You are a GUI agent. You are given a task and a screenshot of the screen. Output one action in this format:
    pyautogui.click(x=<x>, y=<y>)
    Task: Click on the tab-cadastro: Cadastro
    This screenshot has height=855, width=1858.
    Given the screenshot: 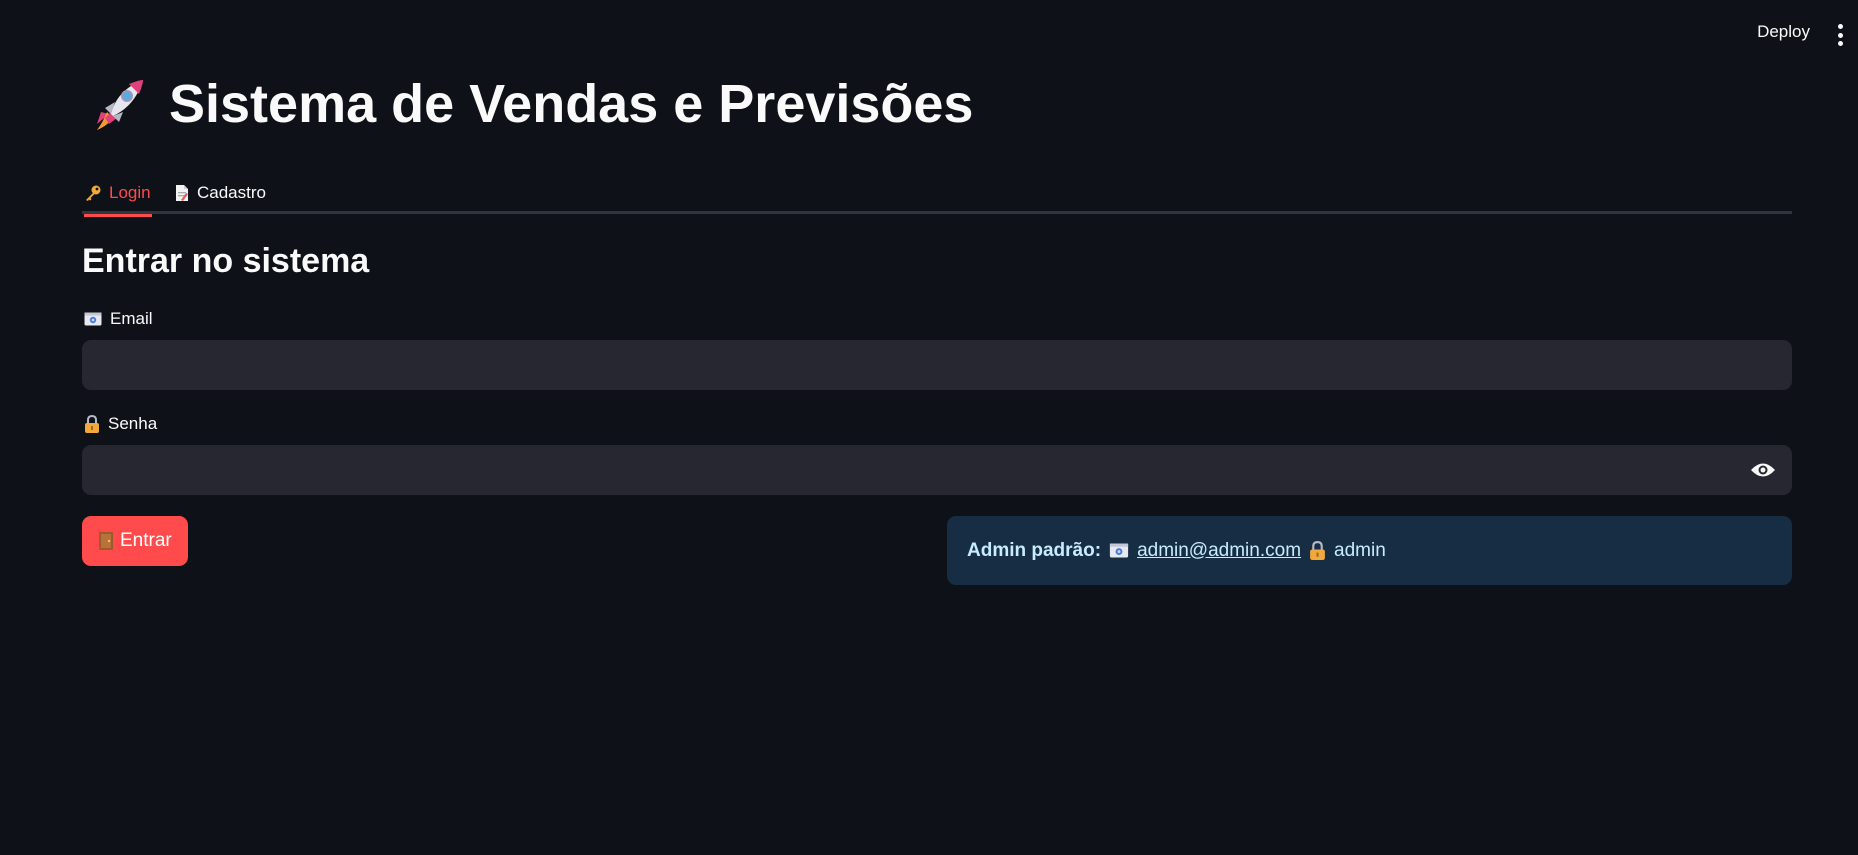 What is the action you would take?
    pyautogui.click(x=220, y=193)
    